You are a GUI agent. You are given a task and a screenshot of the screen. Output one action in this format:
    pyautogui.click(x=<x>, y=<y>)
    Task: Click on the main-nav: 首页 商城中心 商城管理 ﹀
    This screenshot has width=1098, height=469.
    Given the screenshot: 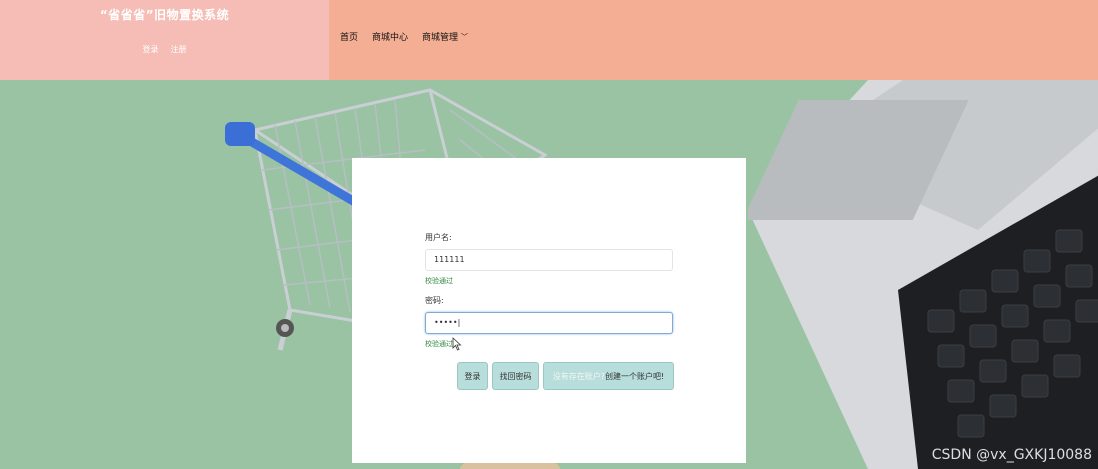 What is the action you would take?
    pyautogui.click(x=404, y=36)
    